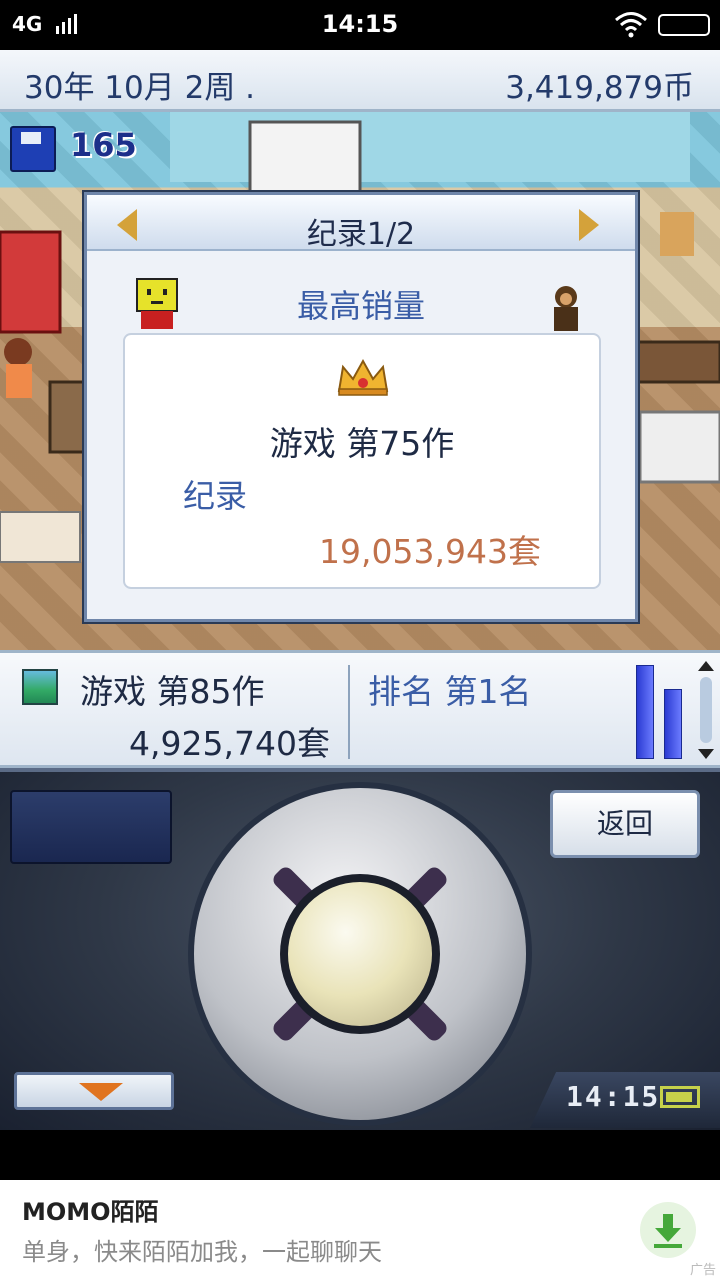 The width and height of the screenshot is (720, 1280). What do you see at coordinates (430, 551) in the screenshot?
I see `record-value: 19,053,943套` at bounding box center [430, 551].